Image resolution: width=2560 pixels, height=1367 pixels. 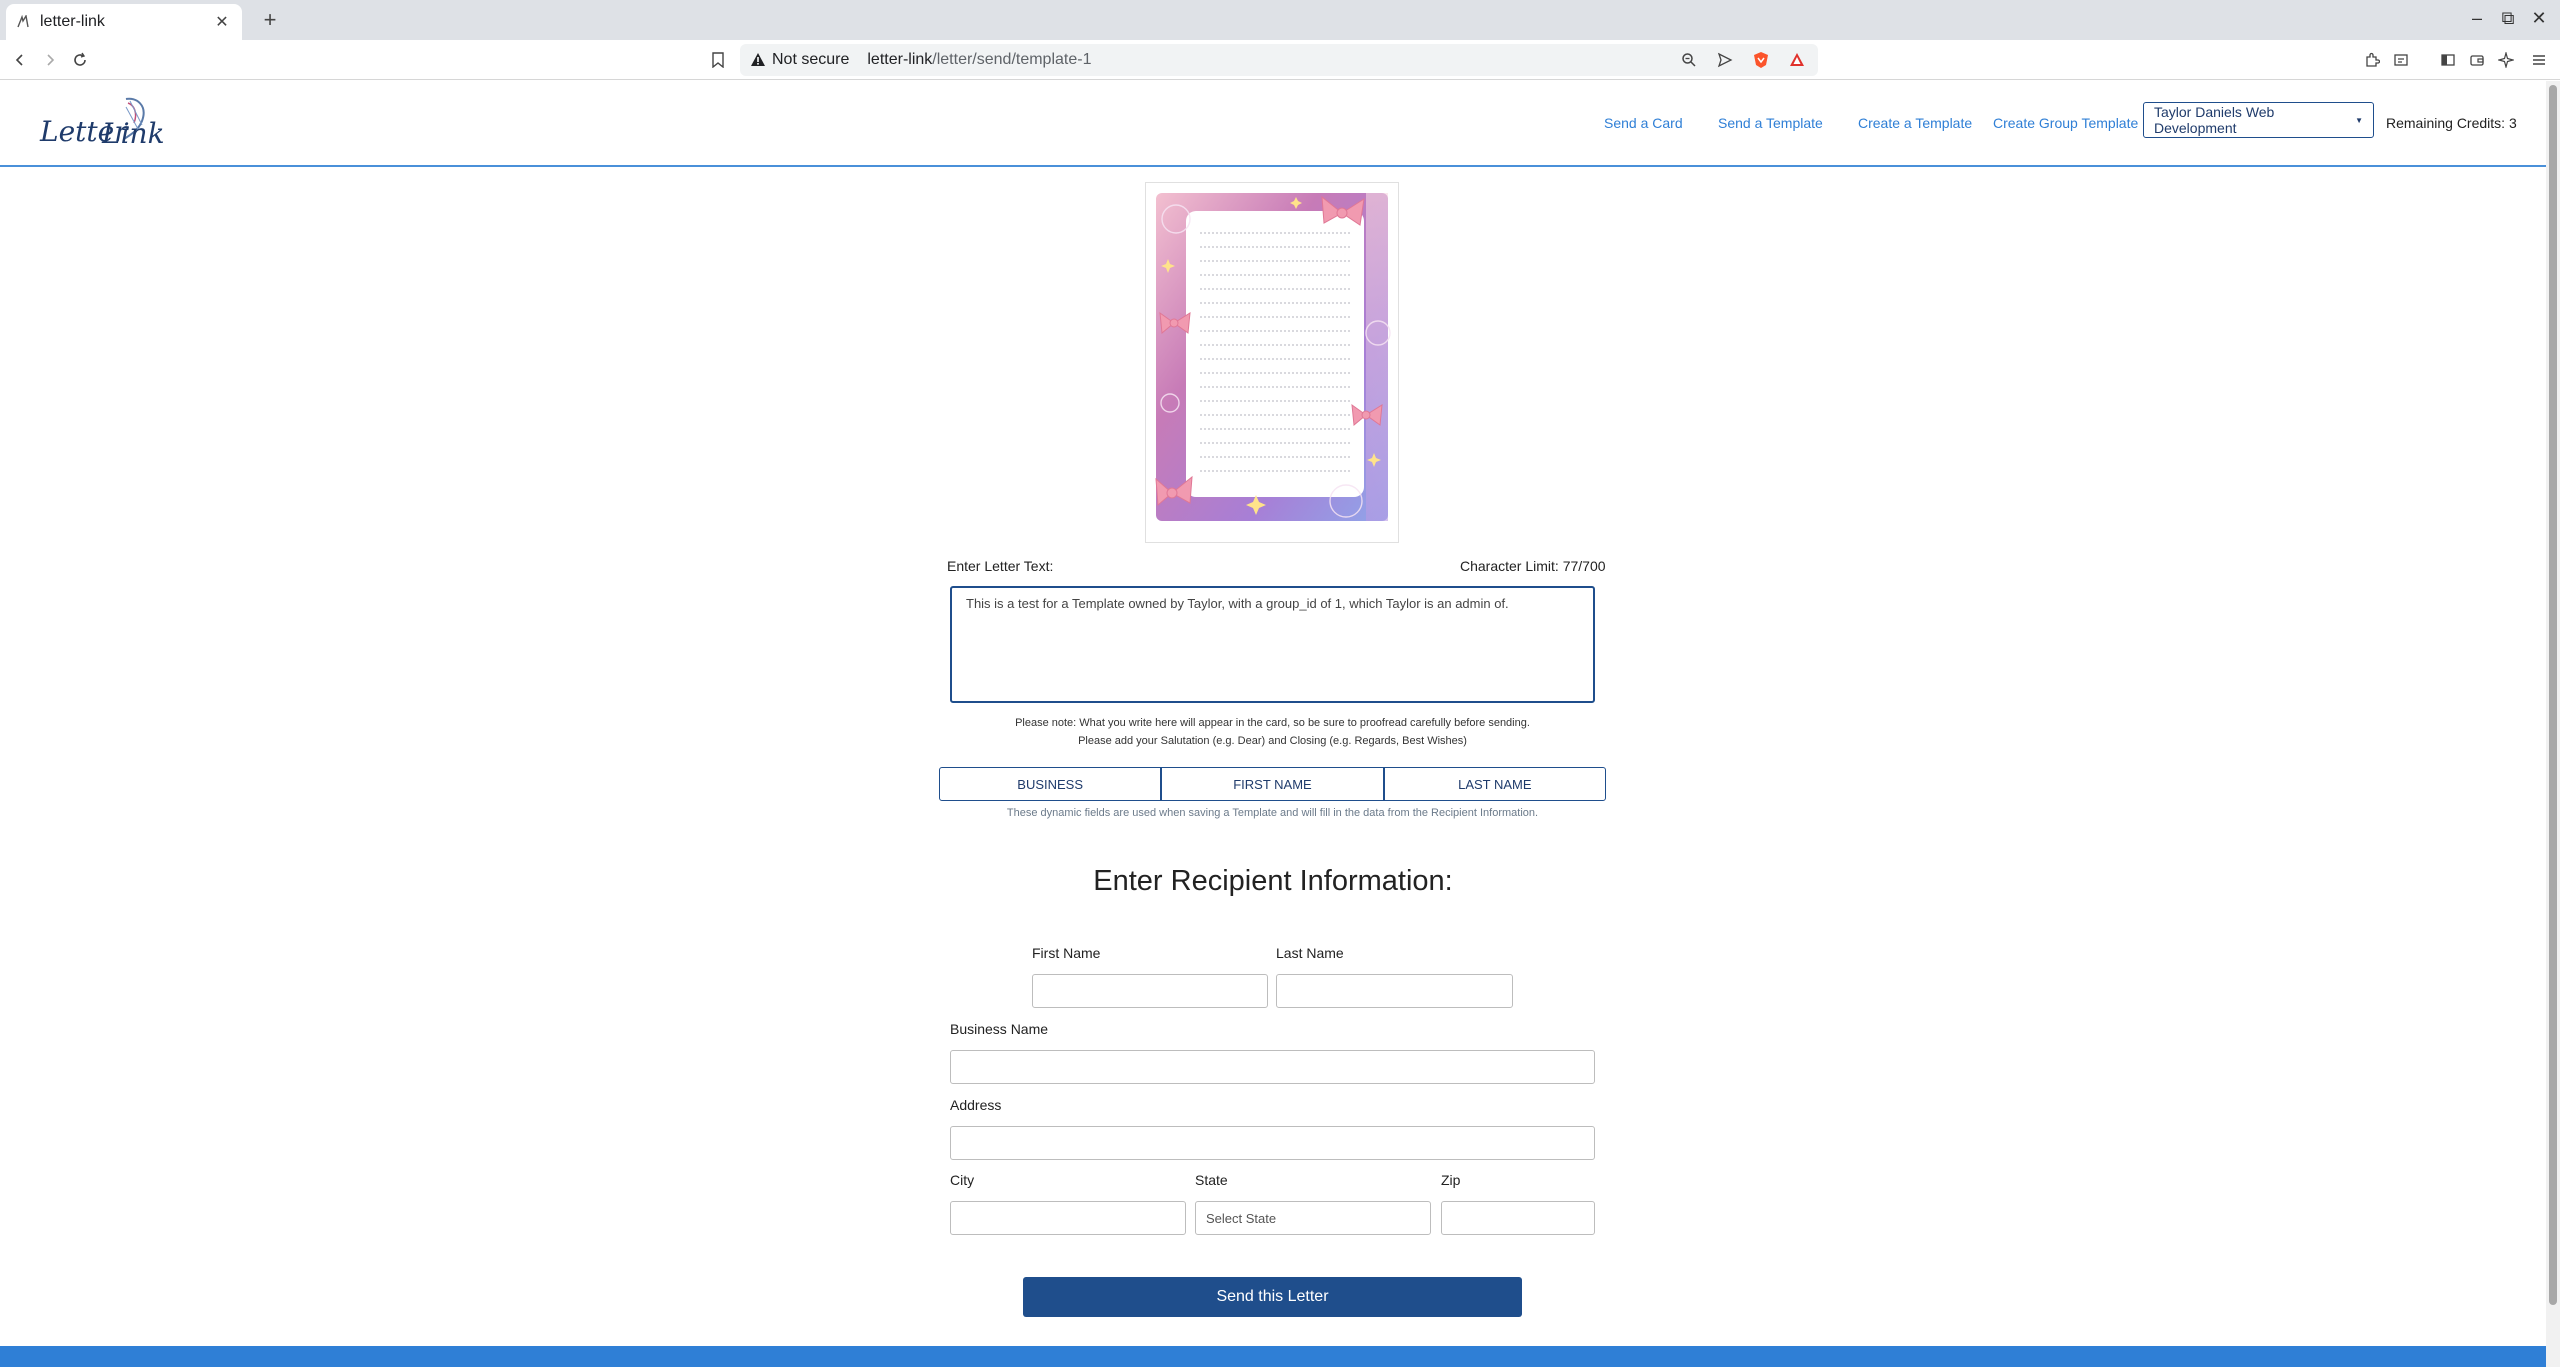 What do you see at coordinates (2372, 60) in the screenshot?
I see `extensions-icon` at bounding box center [2372, 60].